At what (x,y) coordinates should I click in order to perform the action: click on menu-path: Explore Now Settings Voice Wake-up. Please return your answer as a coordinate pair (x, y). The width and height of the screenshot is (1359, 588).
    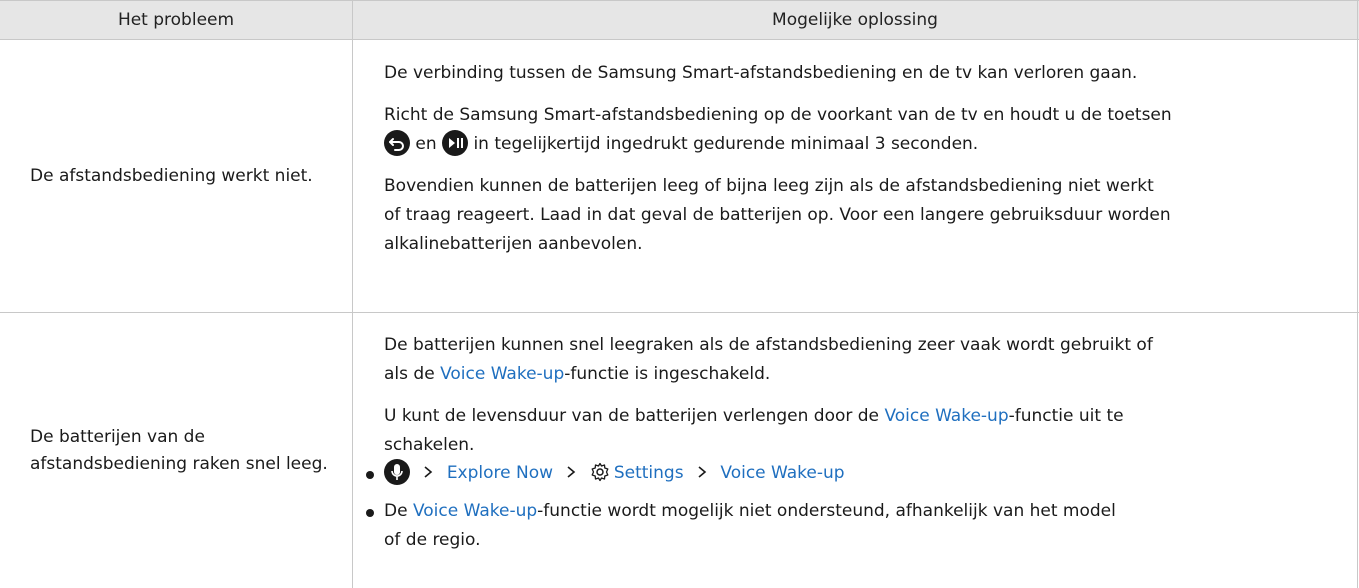
    Looking at the image, I should click on (849, 473).